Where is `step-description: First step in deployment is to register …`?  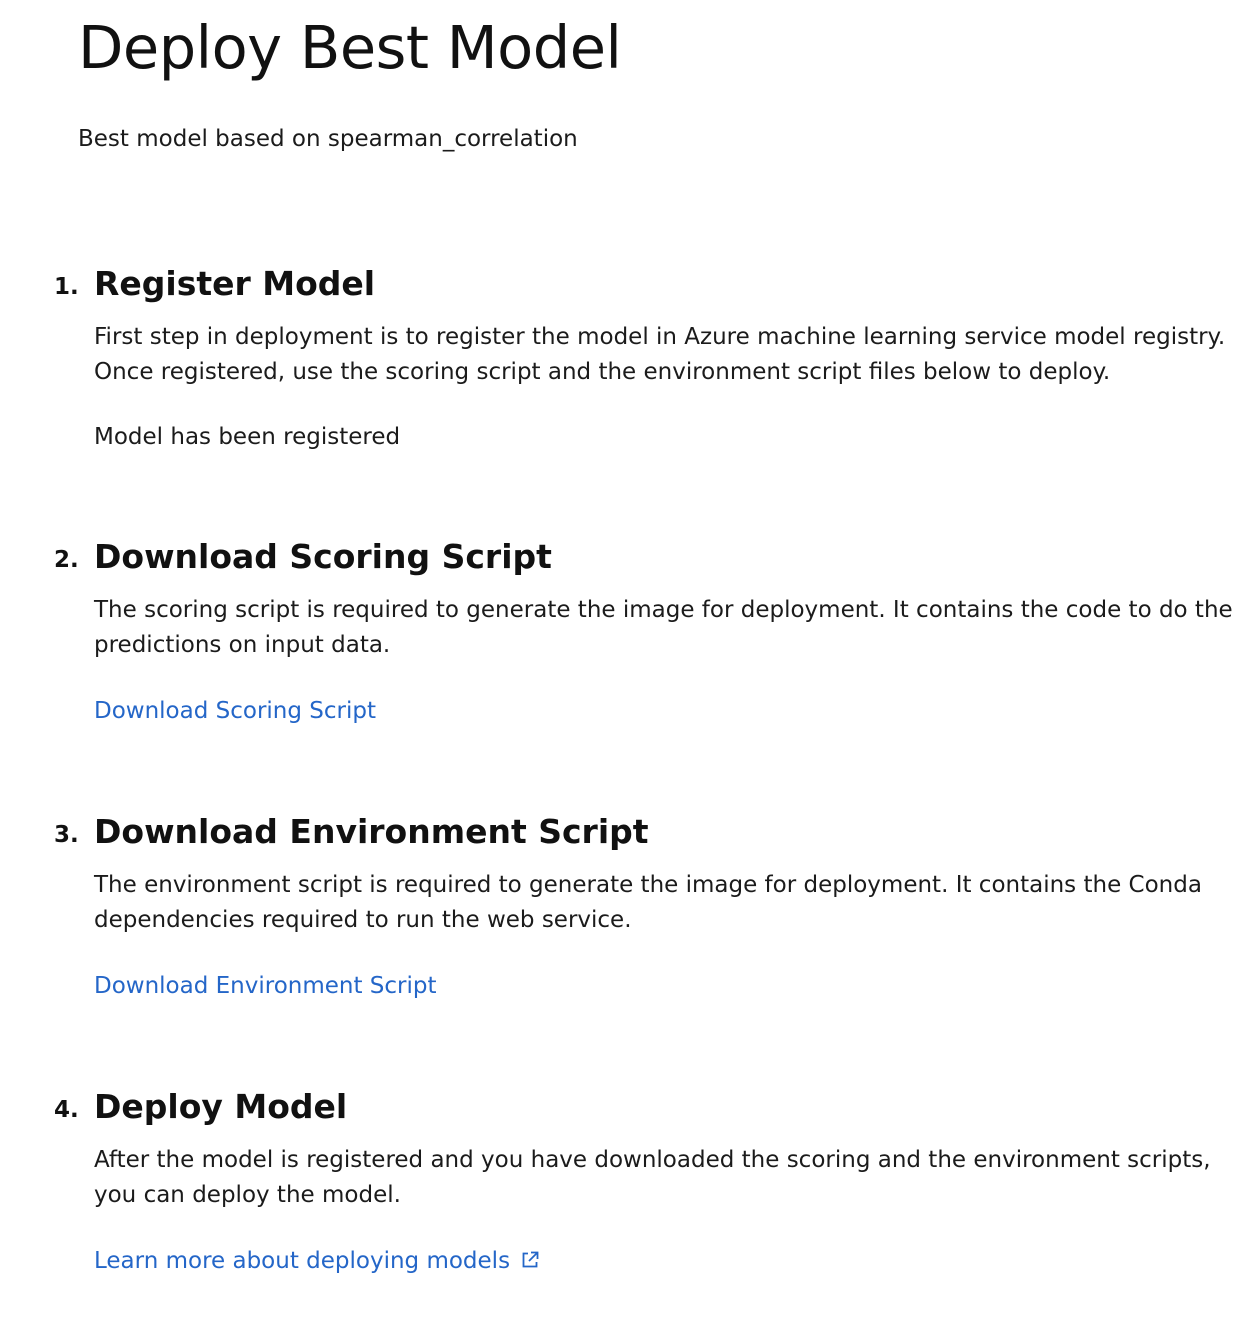 step-description: First step in deployment is to register … is located at coordinates (660, 354).